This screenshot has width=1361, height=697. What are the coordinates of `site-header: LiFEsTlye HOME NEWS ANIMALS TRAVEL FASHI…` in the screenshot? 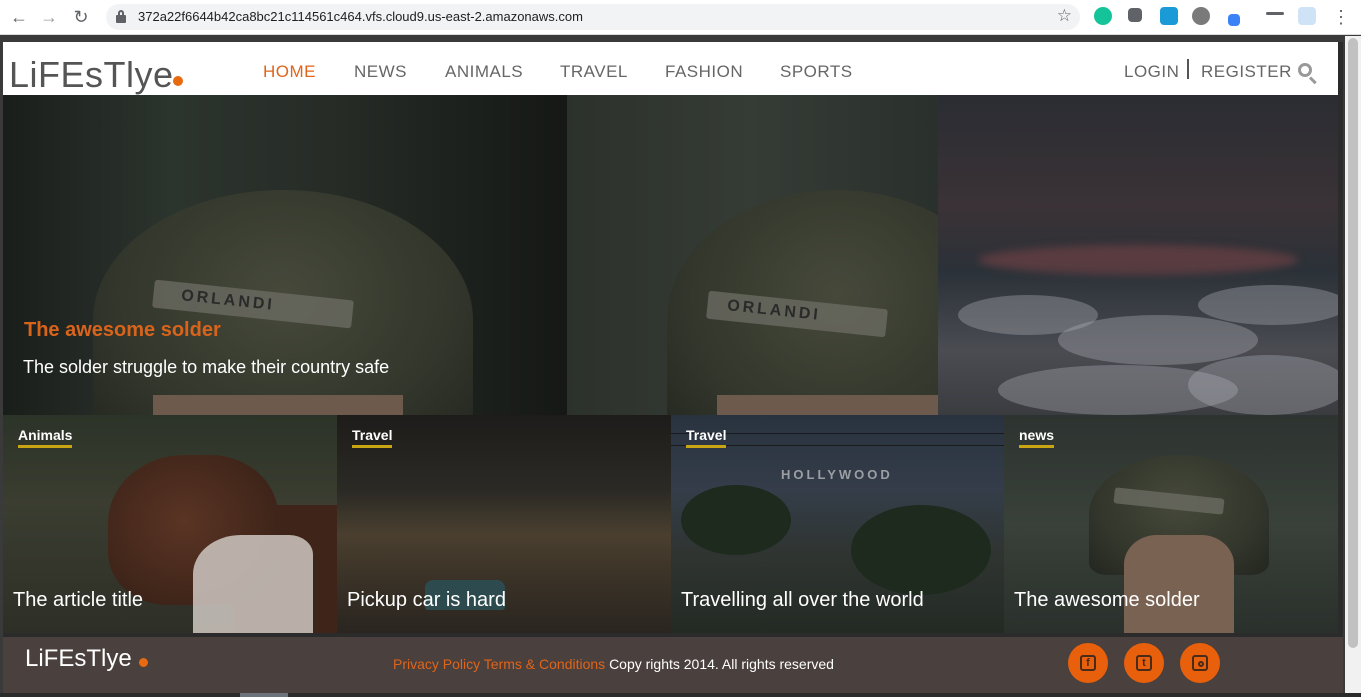 It's located at (670, 68).